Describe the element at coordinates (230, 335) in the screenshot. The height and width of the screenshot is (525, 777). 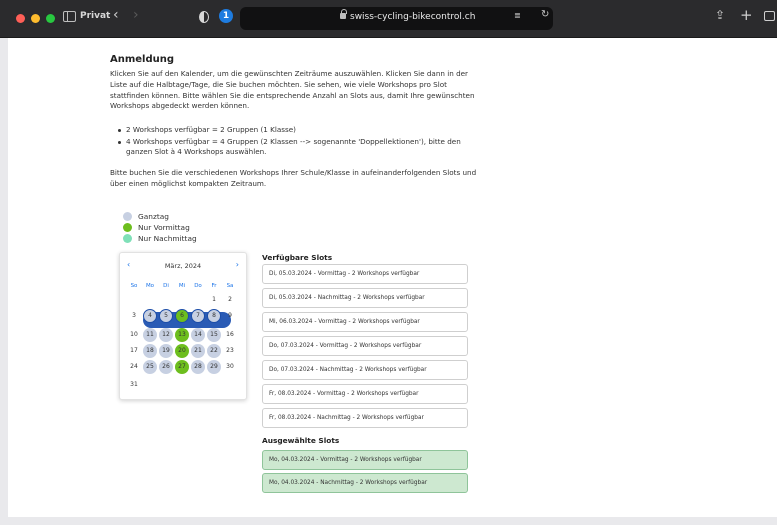
I see `calendar-day: 16` at that location.